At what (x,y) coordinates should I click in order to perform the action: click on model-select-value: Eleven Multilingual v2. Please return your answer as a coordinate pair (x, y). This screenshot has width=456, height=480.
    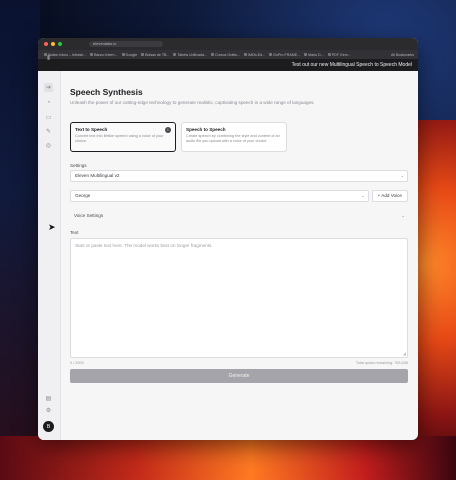
    Looking at the image, I should click on (97, 175).